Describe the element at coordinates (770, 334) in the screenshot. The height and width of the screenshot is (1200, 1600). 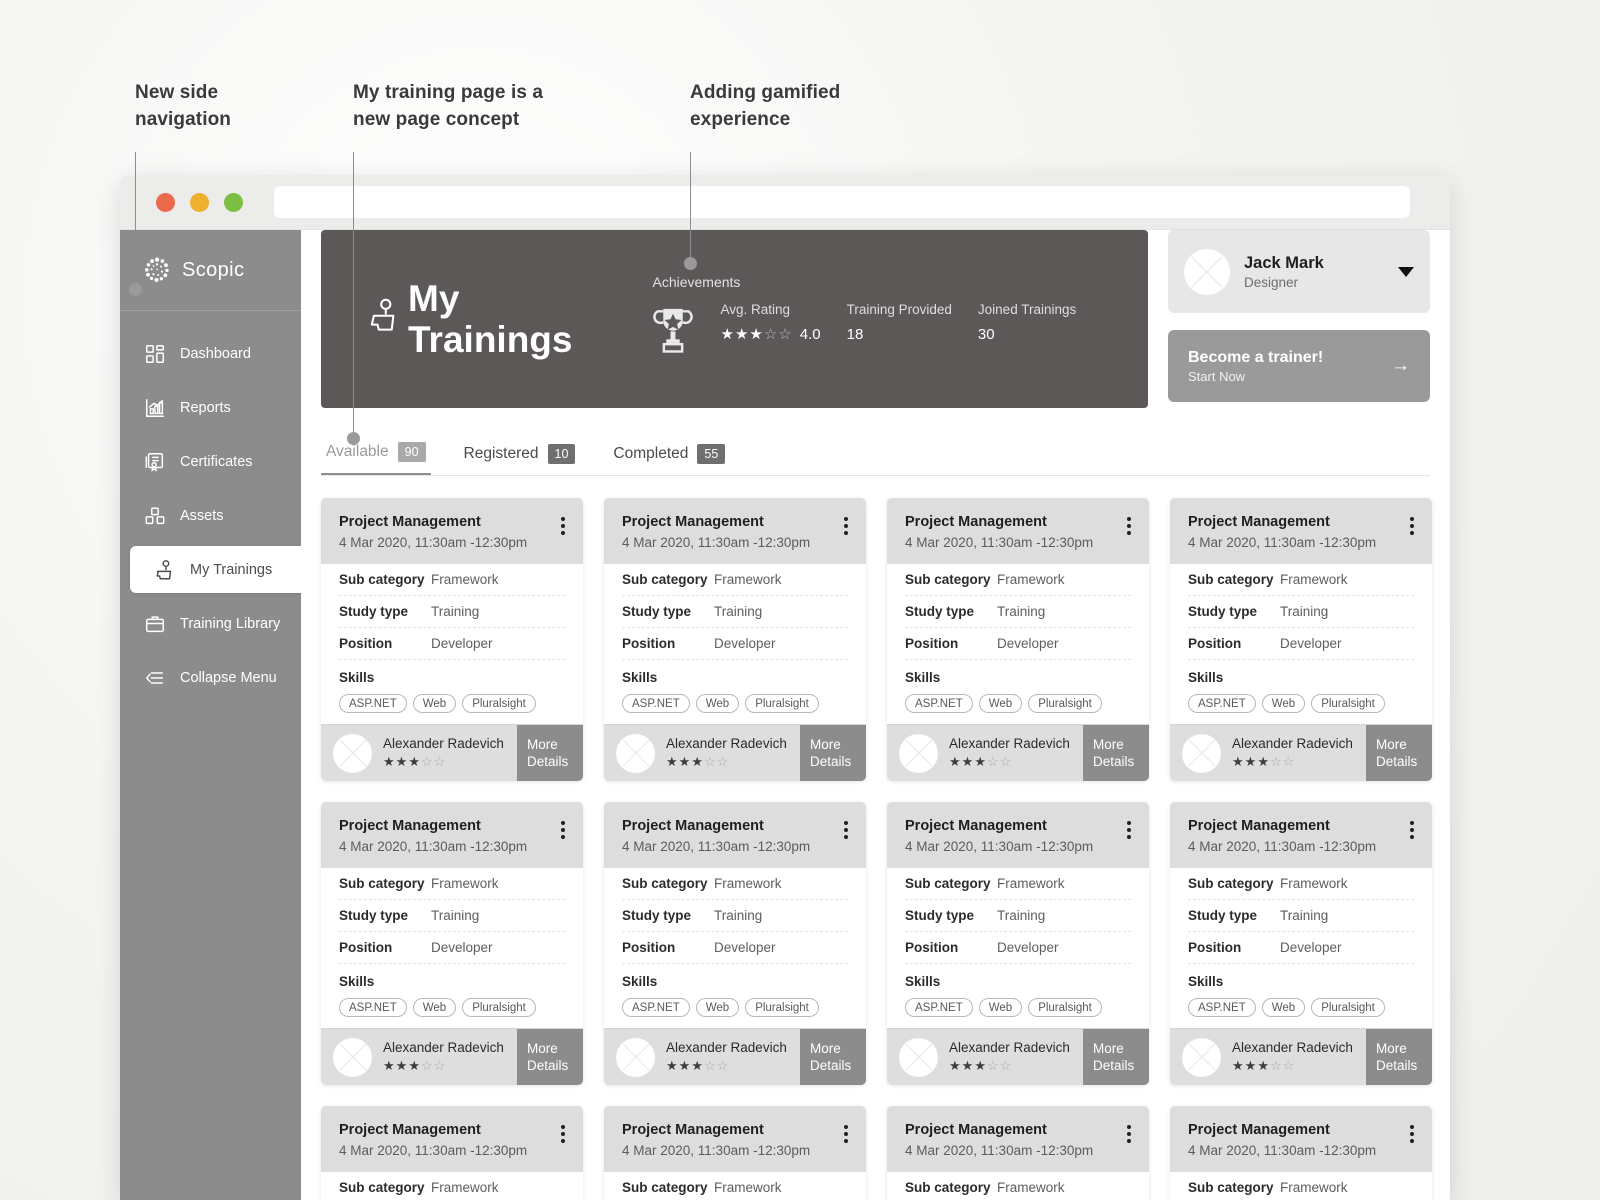
I see `stat-value-wrap: ★ ★ ★ ☆ ☆ 4.0` at that location.